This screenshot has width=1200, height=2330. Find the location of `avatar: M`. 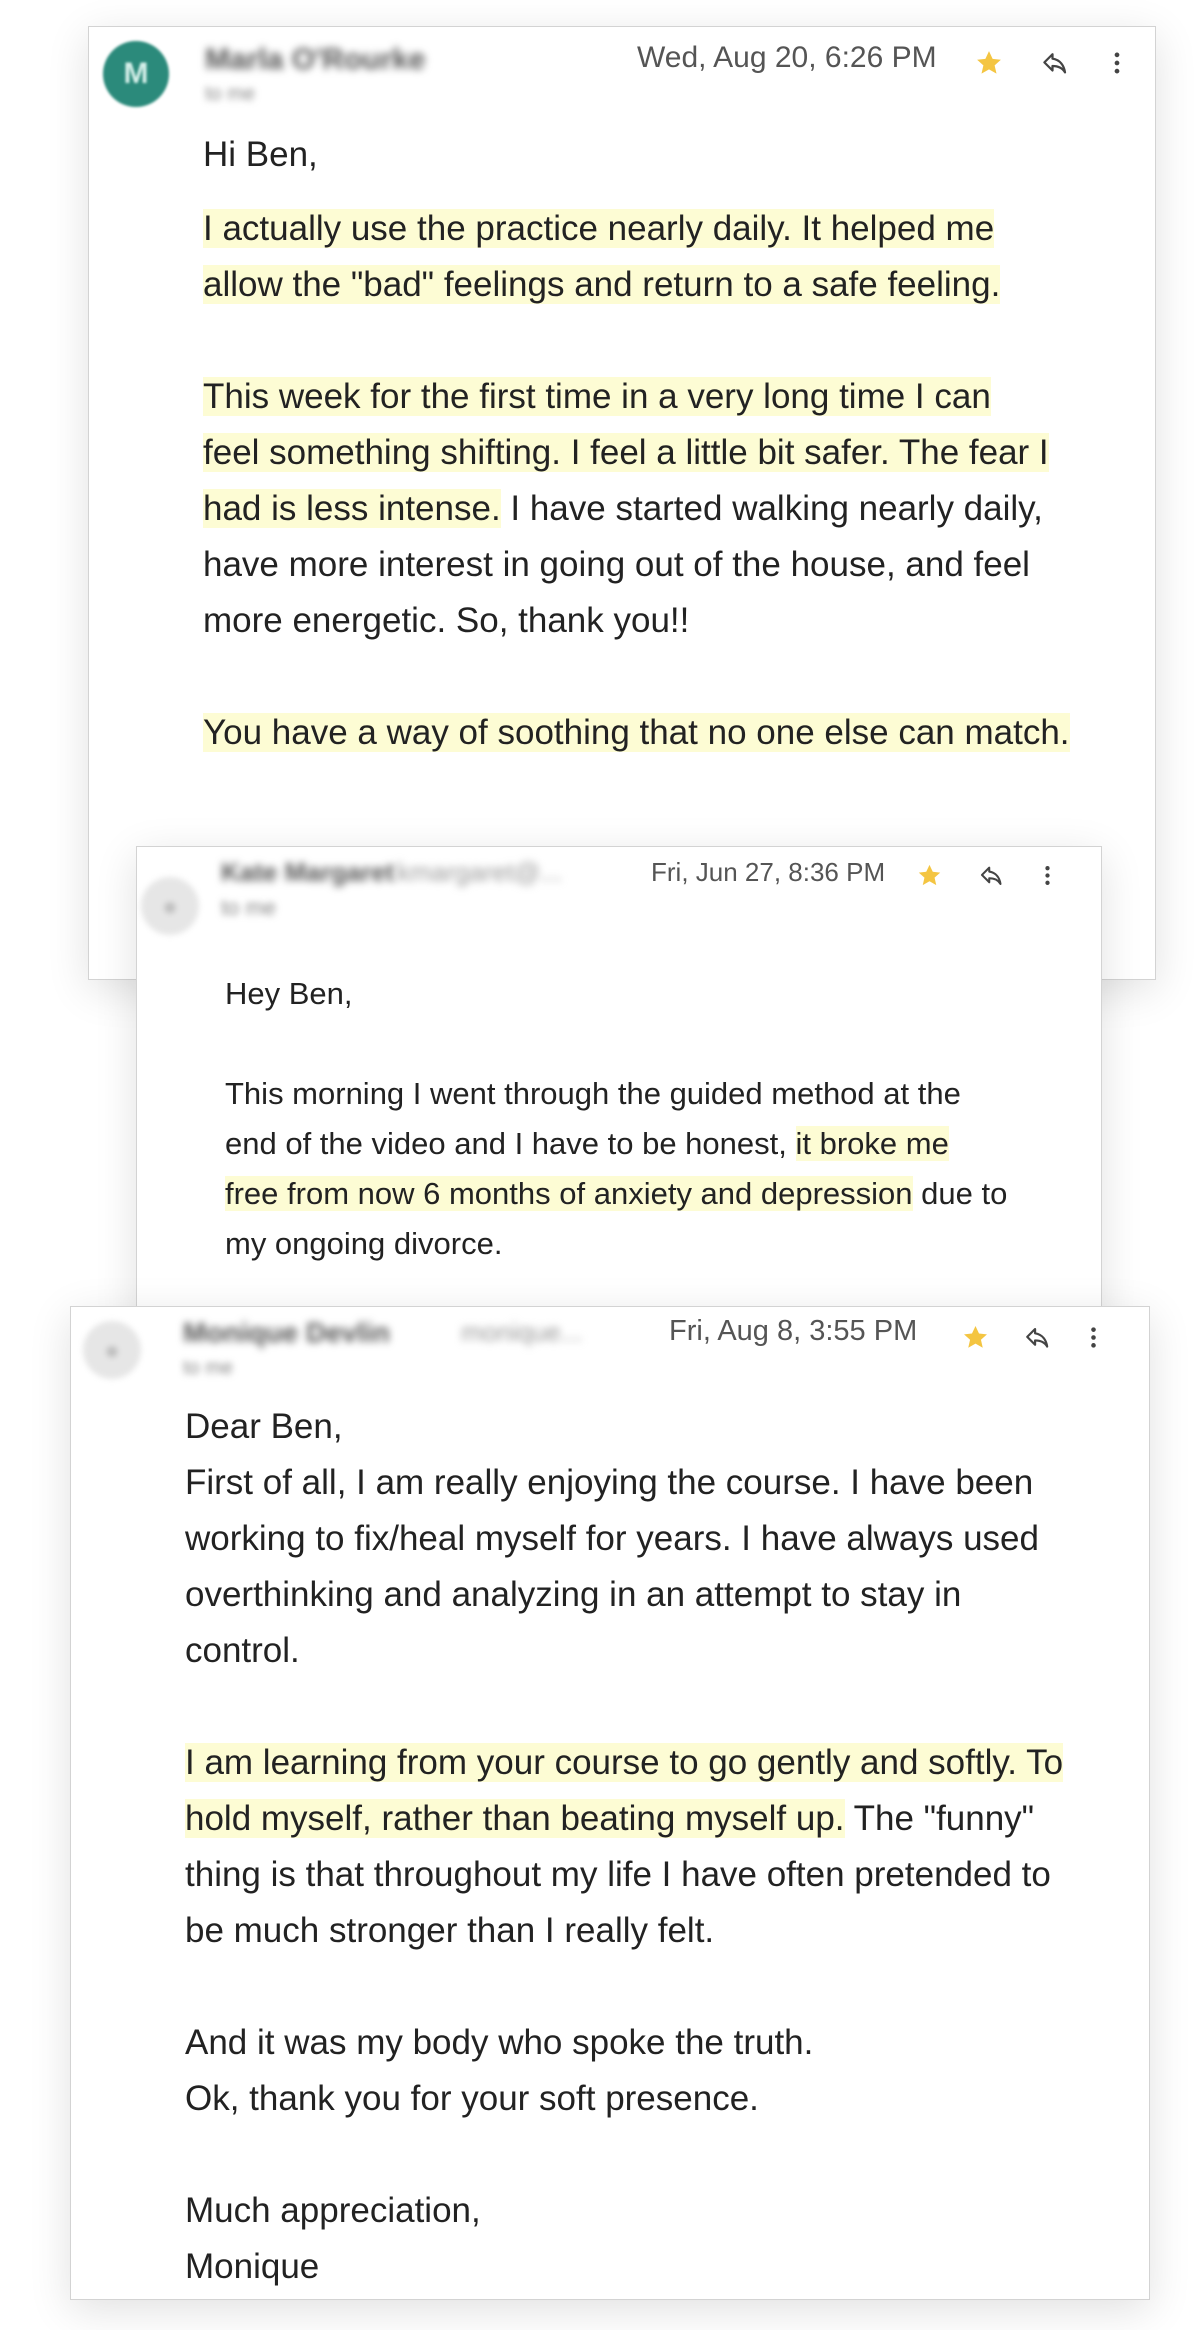

avatar: M is located at coordinates (136, 74).